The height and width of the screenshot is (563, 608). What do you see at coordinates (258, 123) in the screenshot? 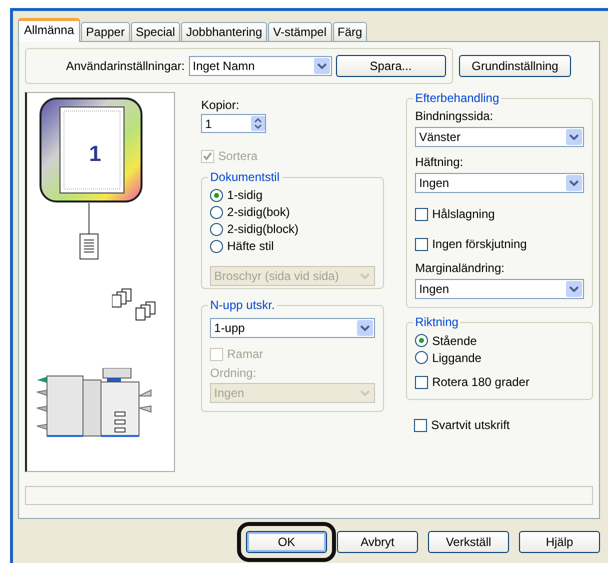
I see `spinner-arrows-icon` at bounding box center [258, 123].